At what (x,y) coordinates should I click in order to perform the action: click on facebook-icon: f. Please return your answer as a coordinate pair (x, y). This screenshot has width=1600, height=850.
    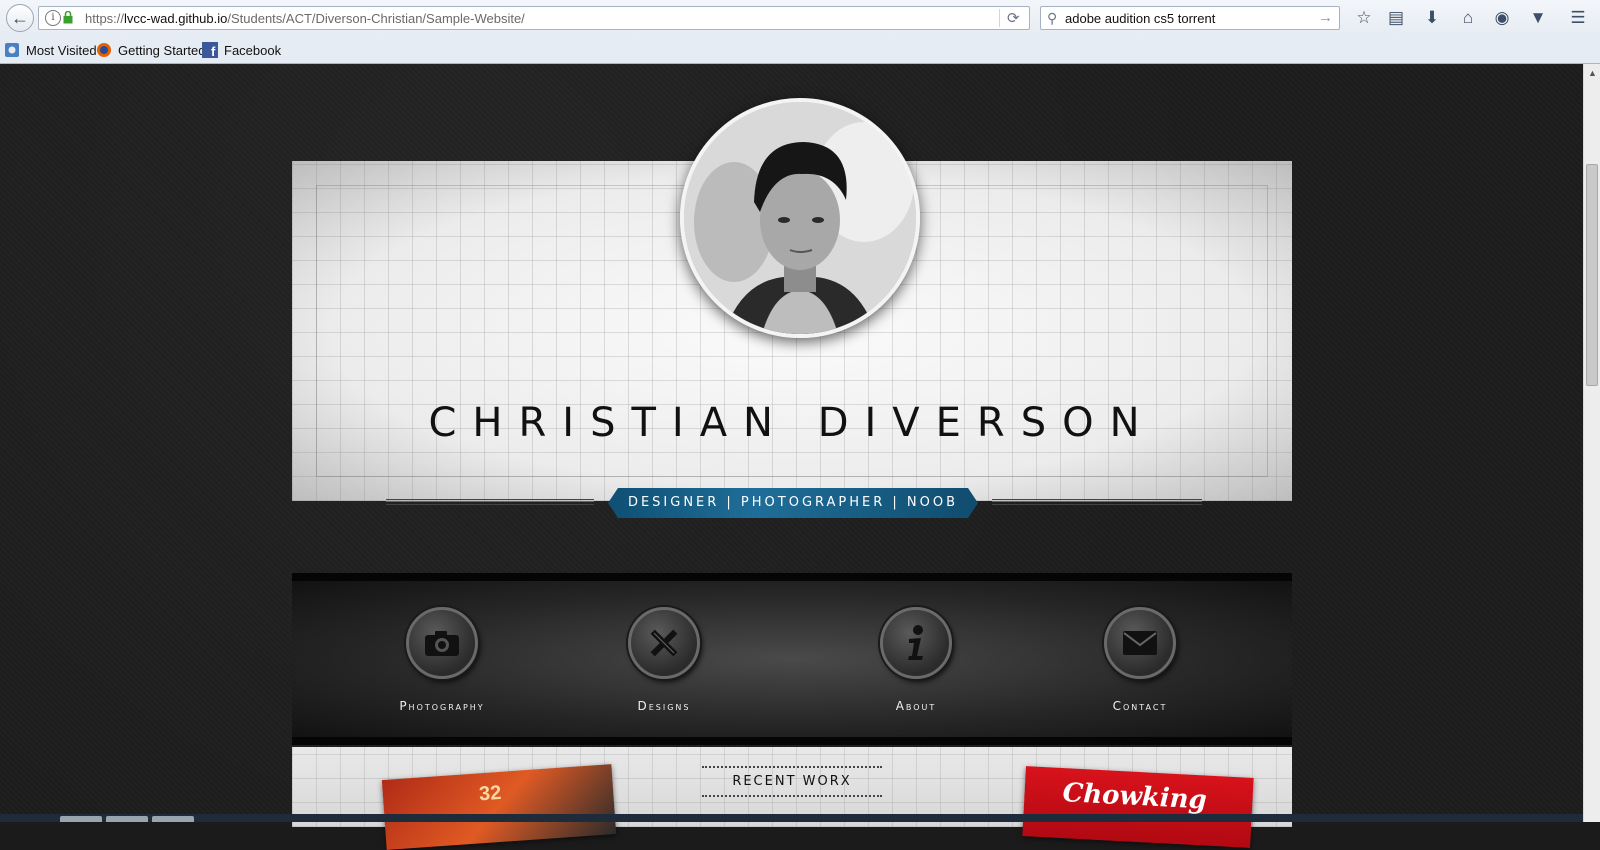
    Looking at the image, I should click on (210, 50).